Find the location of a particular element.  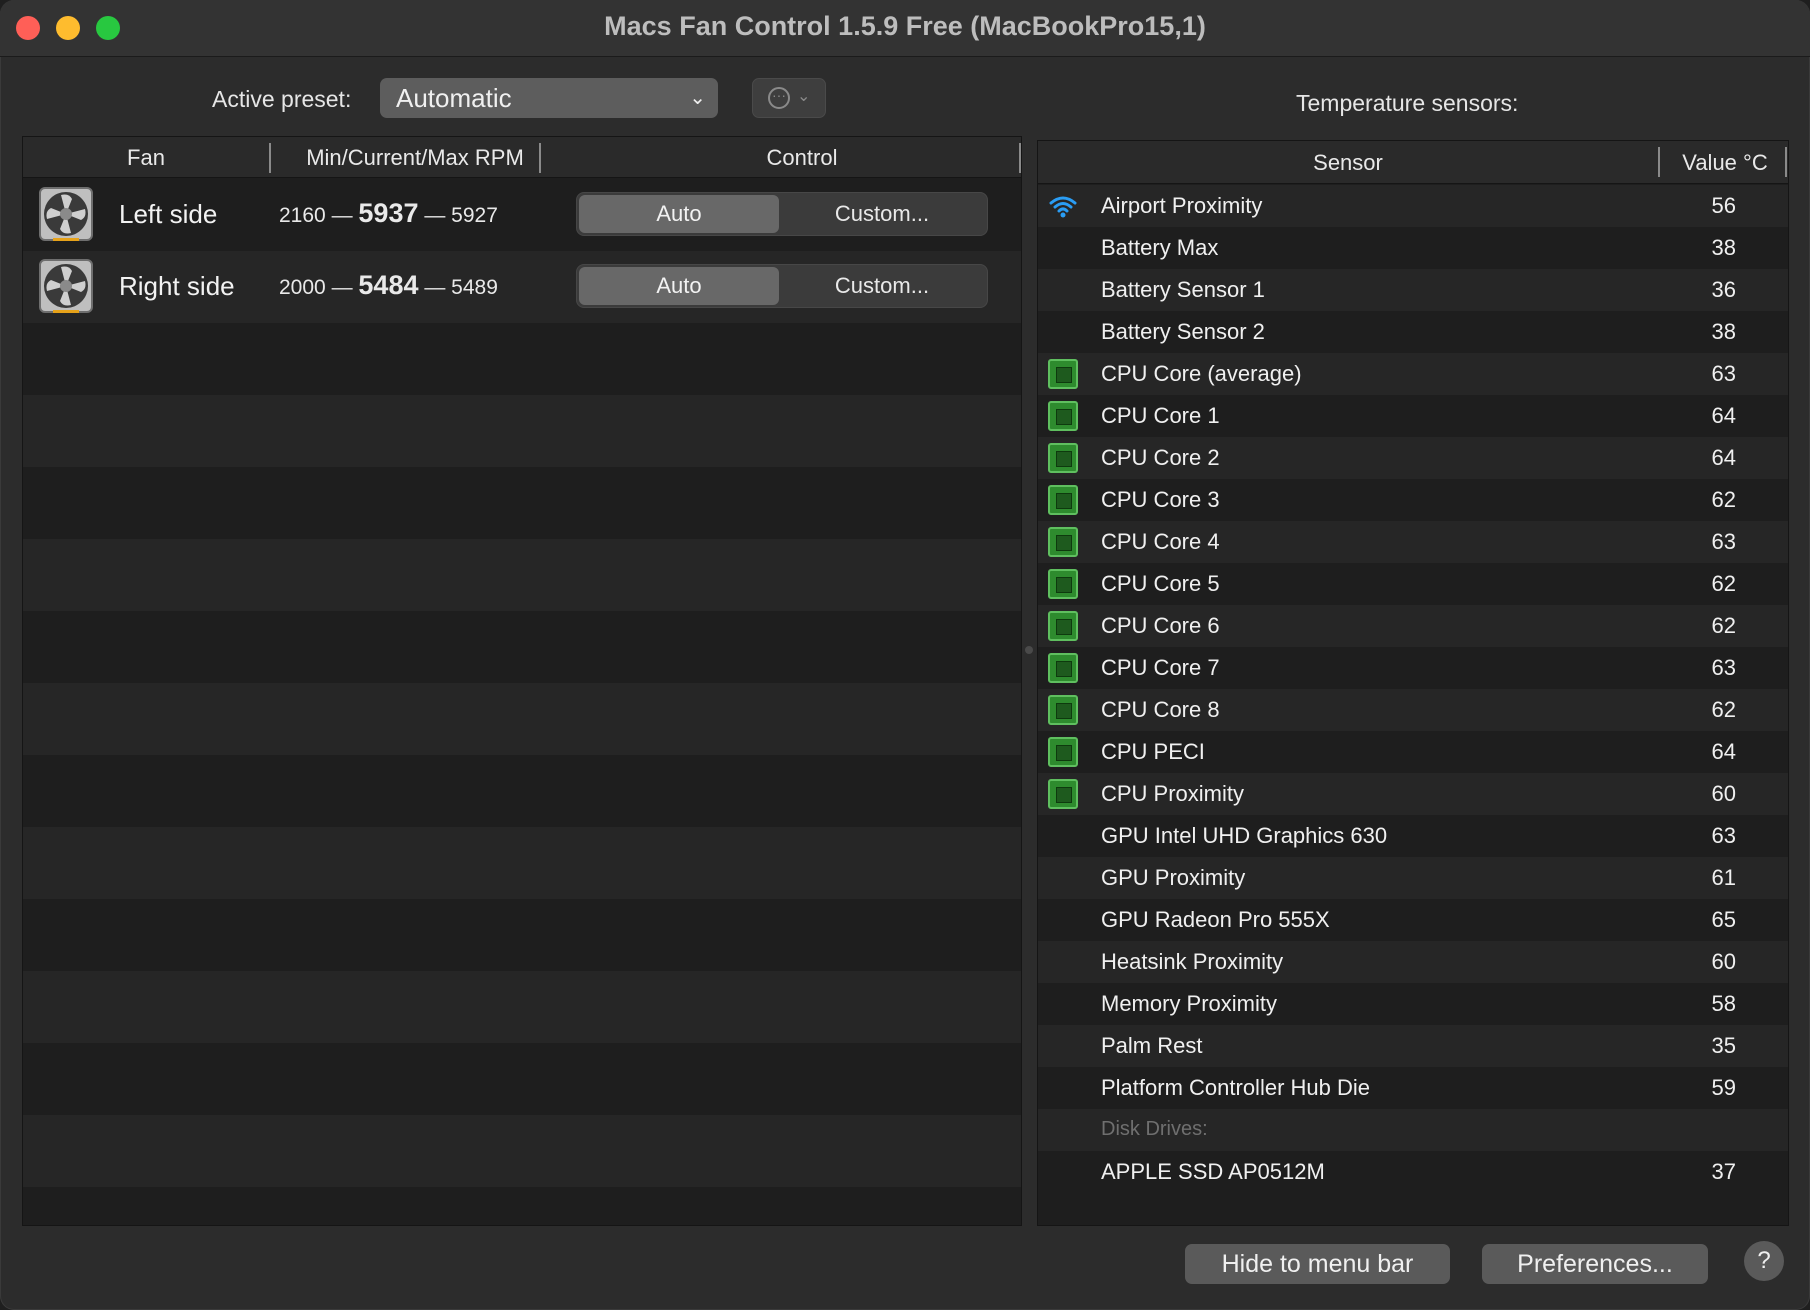

sensor-row: CPU PECI 64 is located at coordinates (1413, 752).